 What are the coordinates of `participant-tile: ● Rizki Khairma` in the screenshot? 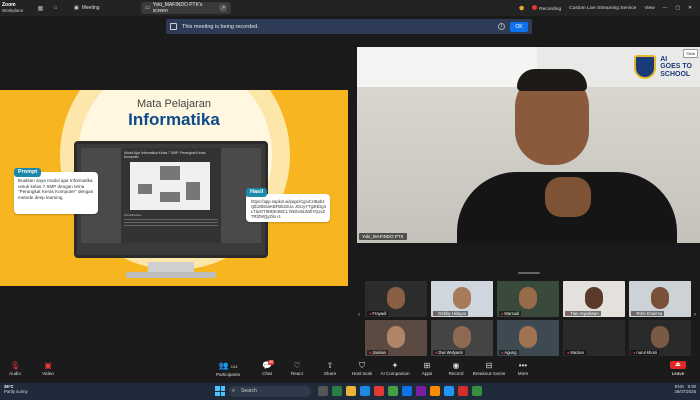 It's located at (660, 299).